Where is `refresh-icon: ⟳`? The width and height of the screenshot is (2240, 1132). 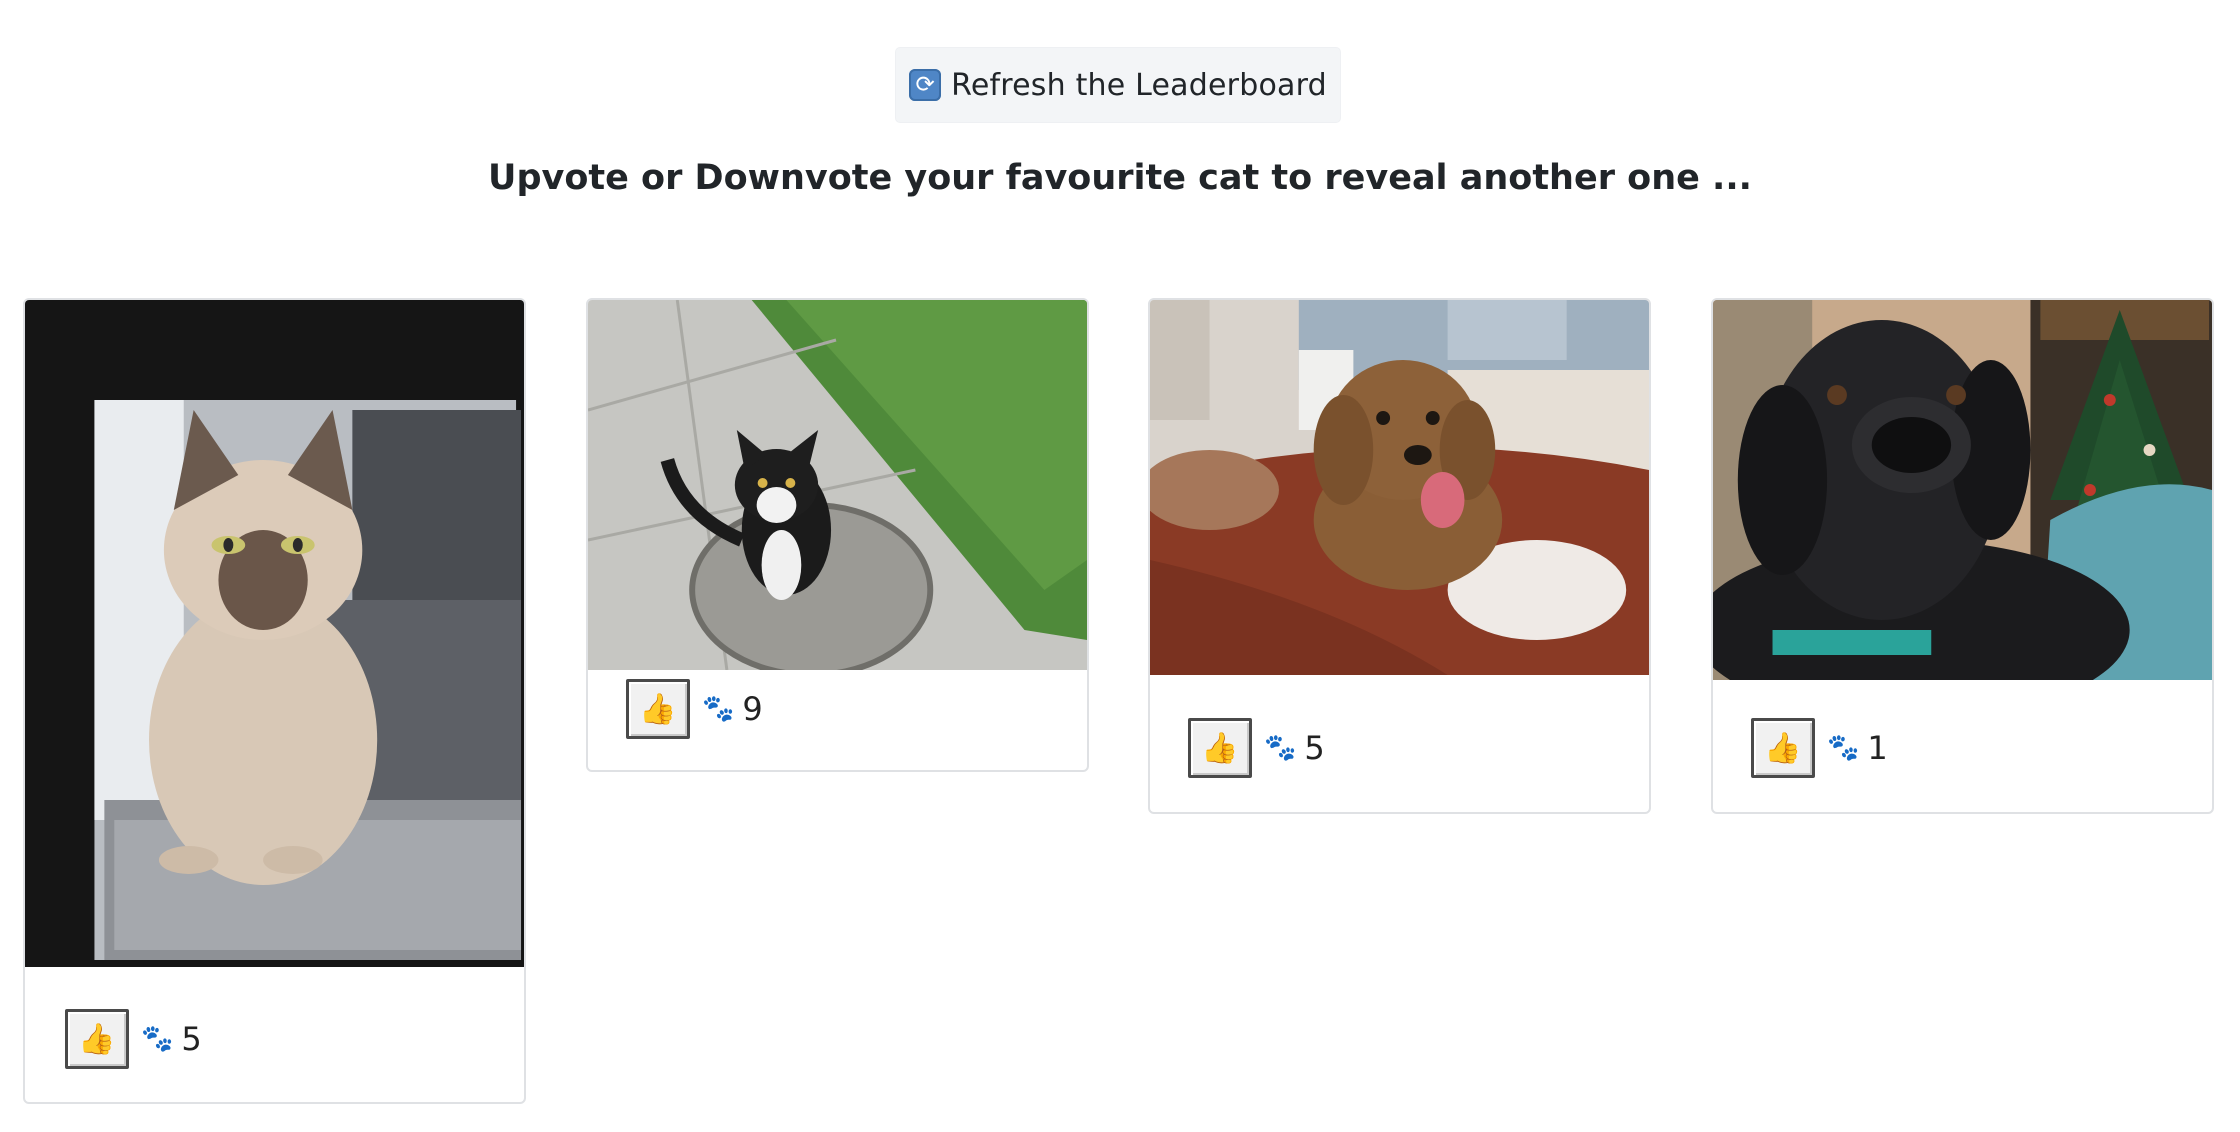
refresh-icon: ⟳ is located at coordinates (925, 85).